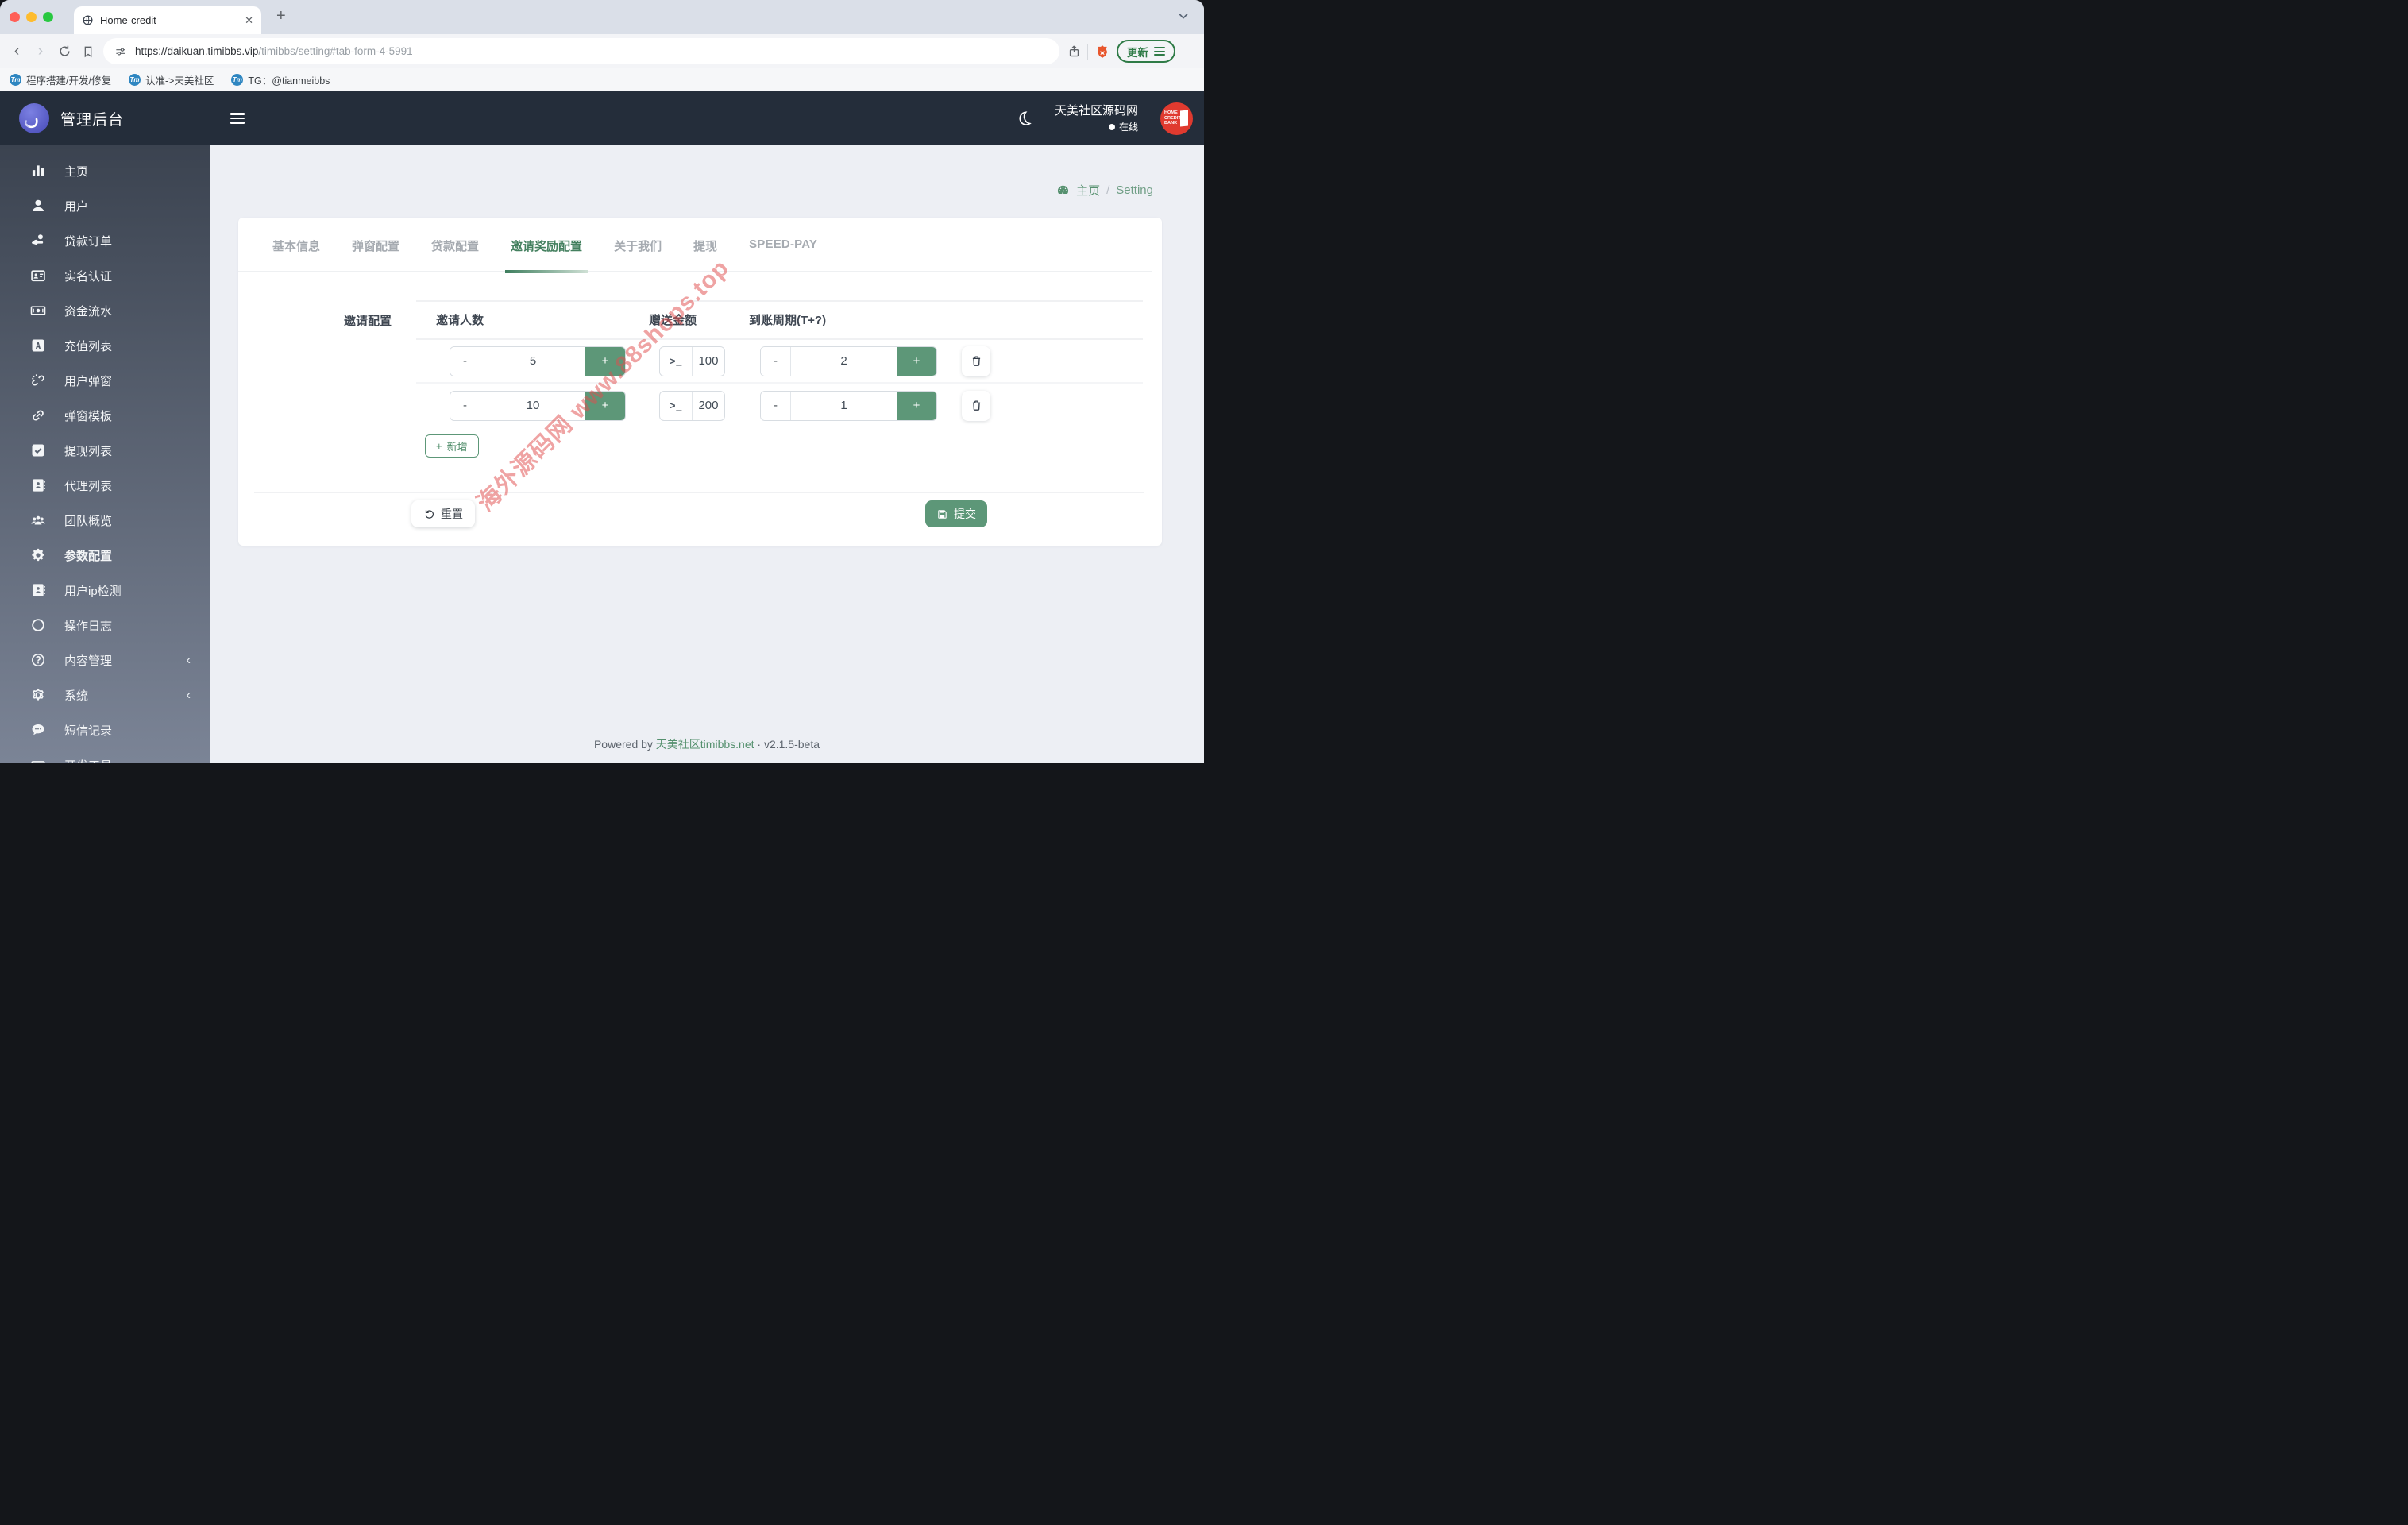 Image resolution: width=2408 pixels, height=1525 pixels. Describe the element at coordinates (546, 255) in the screenshot. I see `tab-invite-reward-config: 邀请奖励配置` at that location.